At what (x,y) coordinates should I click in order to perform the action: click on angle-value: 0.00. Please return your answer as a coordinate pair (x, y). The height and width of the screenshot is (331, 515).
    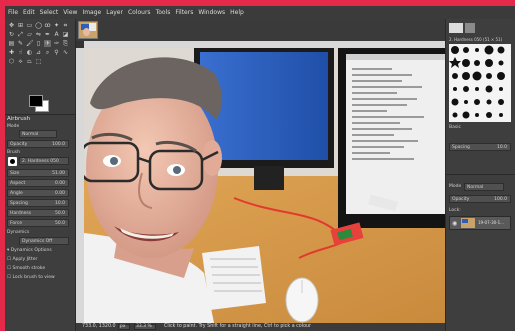
    Looking at the image, I should click on (59, 193).